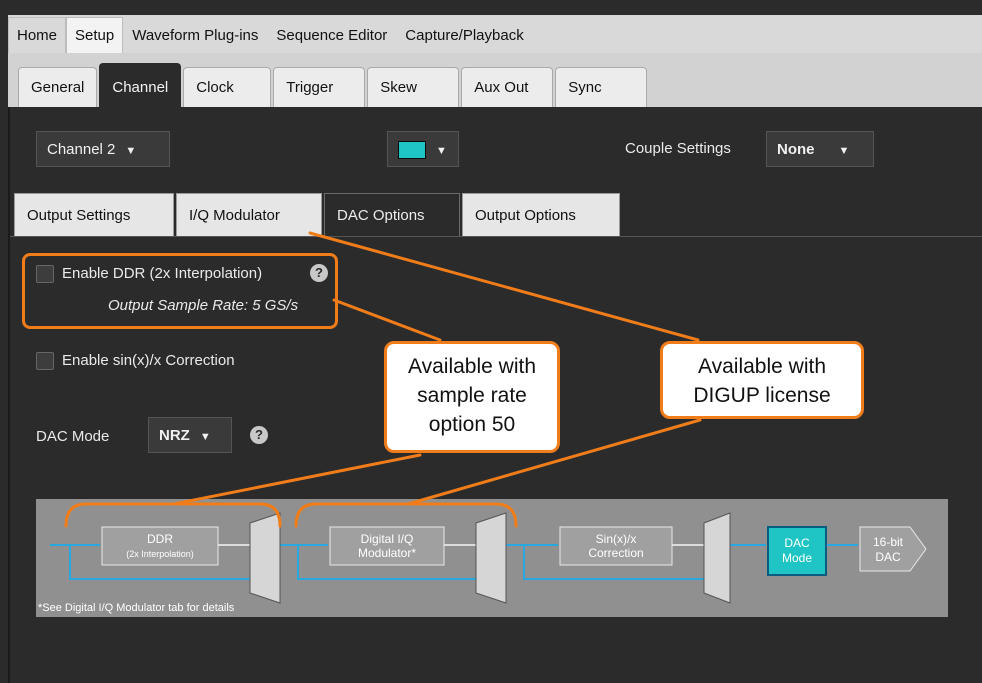 The width and height of the screenshot is (982, 683). I want to click on dac-mode-block-sublabel: Mode, so click(797, 558).